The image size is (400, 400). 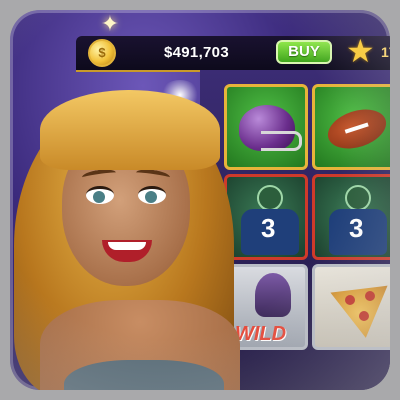 What do you see at coordinates (127, 251) in the screenshot?
I see `mouth` at bounding box center [127, 251].